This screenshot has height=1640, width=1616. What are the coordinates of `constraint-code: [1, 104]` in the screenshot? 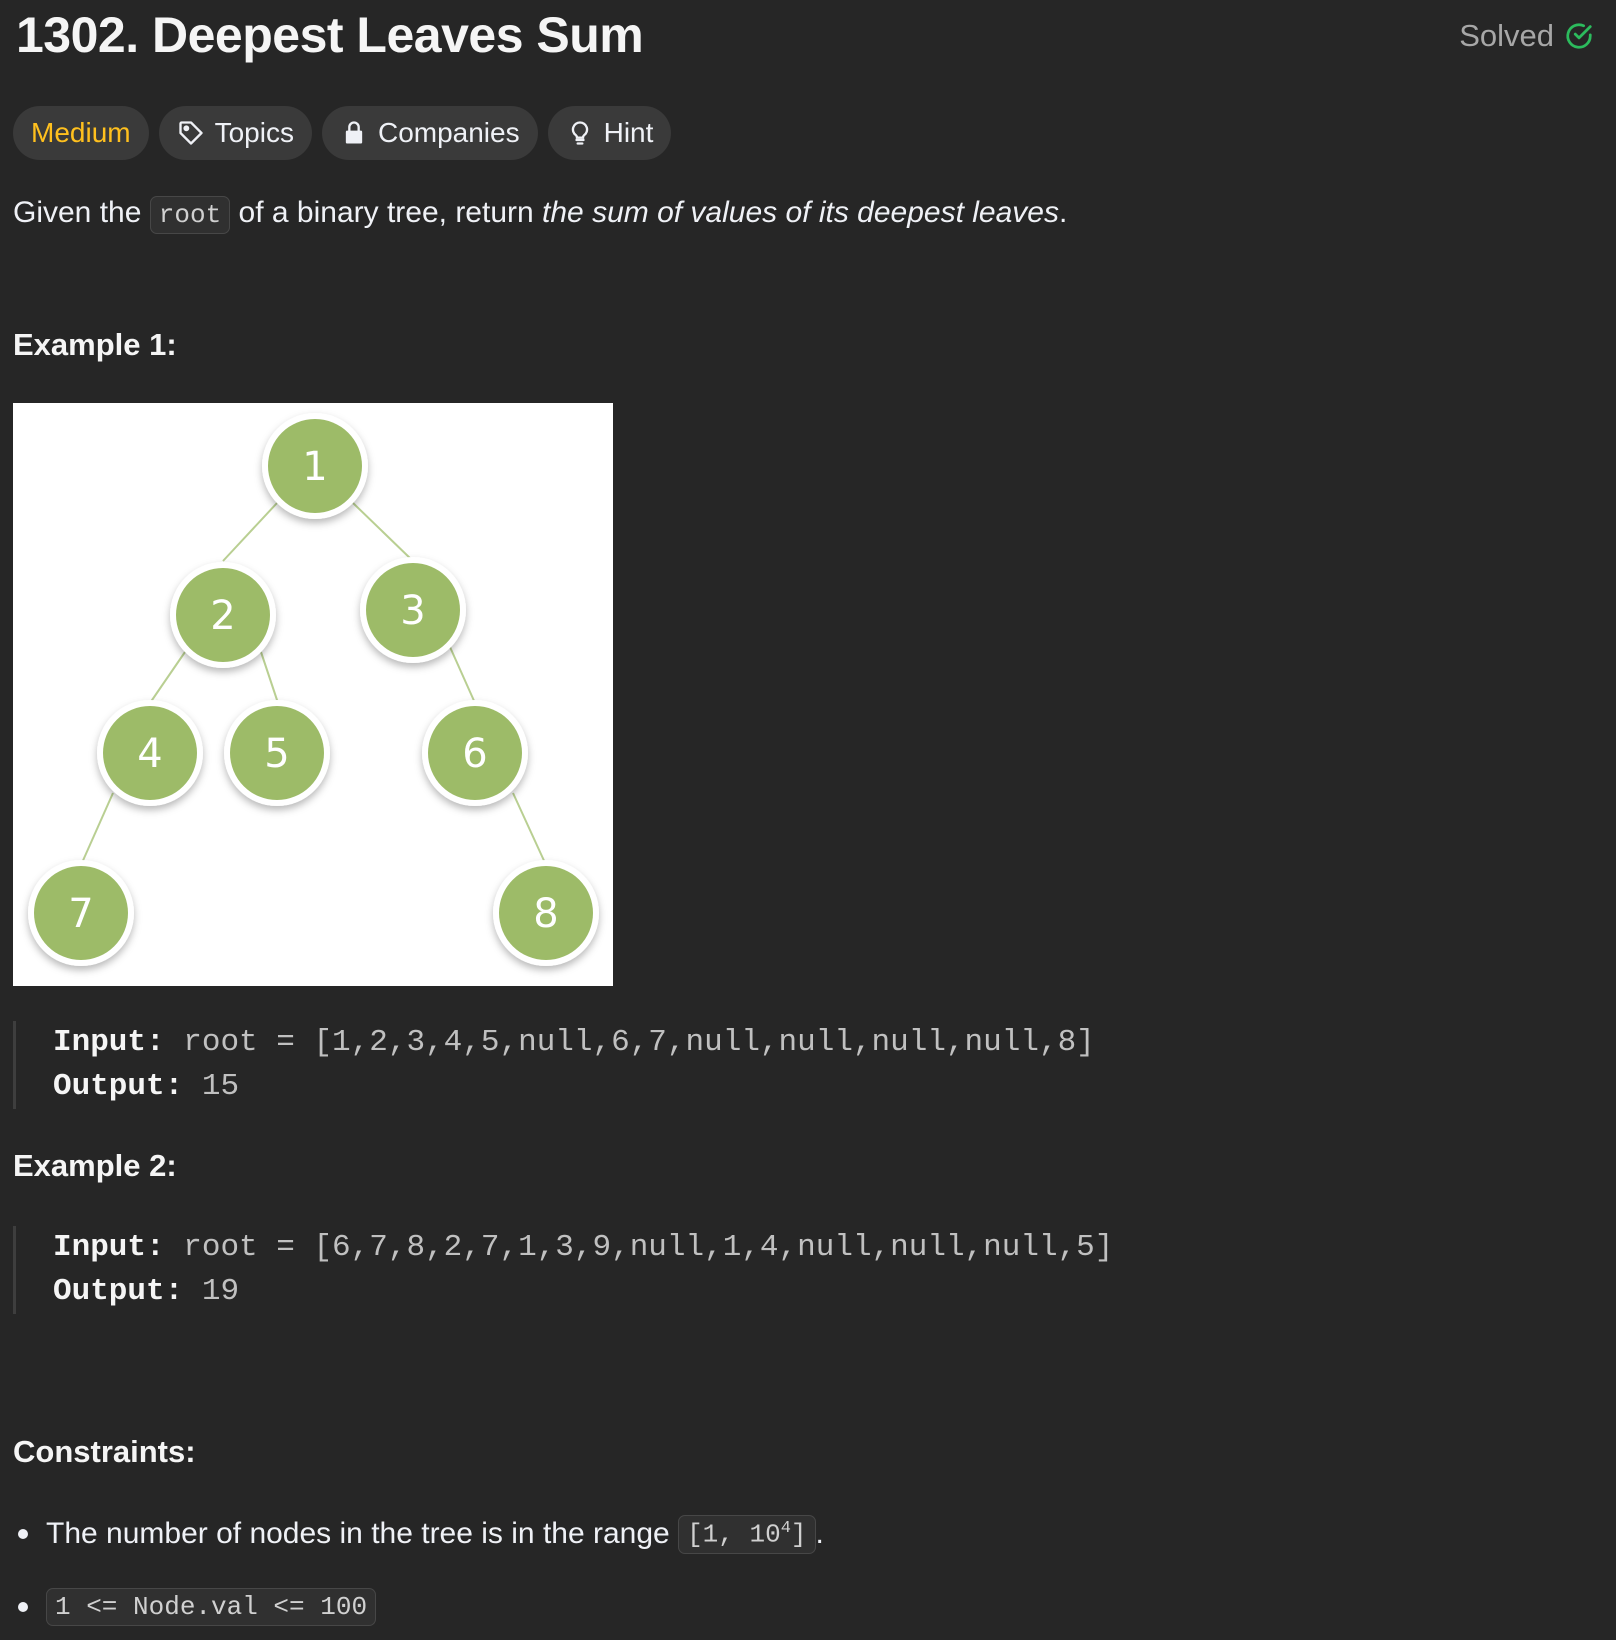 It's located at (747, 1534).